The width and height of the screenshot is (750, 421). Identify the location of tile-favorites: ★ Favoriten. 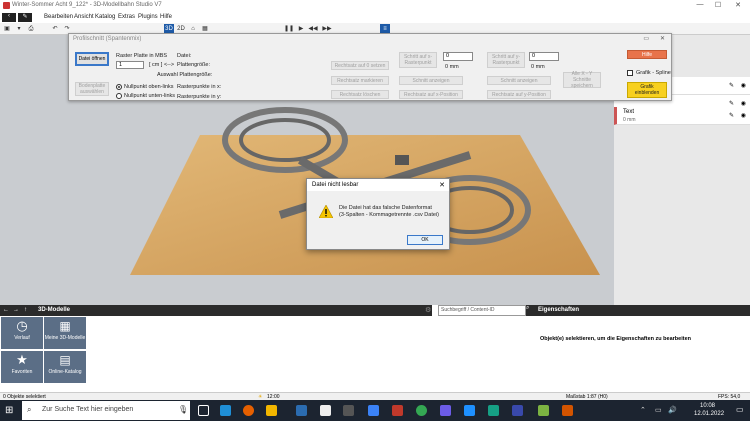
(22, 367).